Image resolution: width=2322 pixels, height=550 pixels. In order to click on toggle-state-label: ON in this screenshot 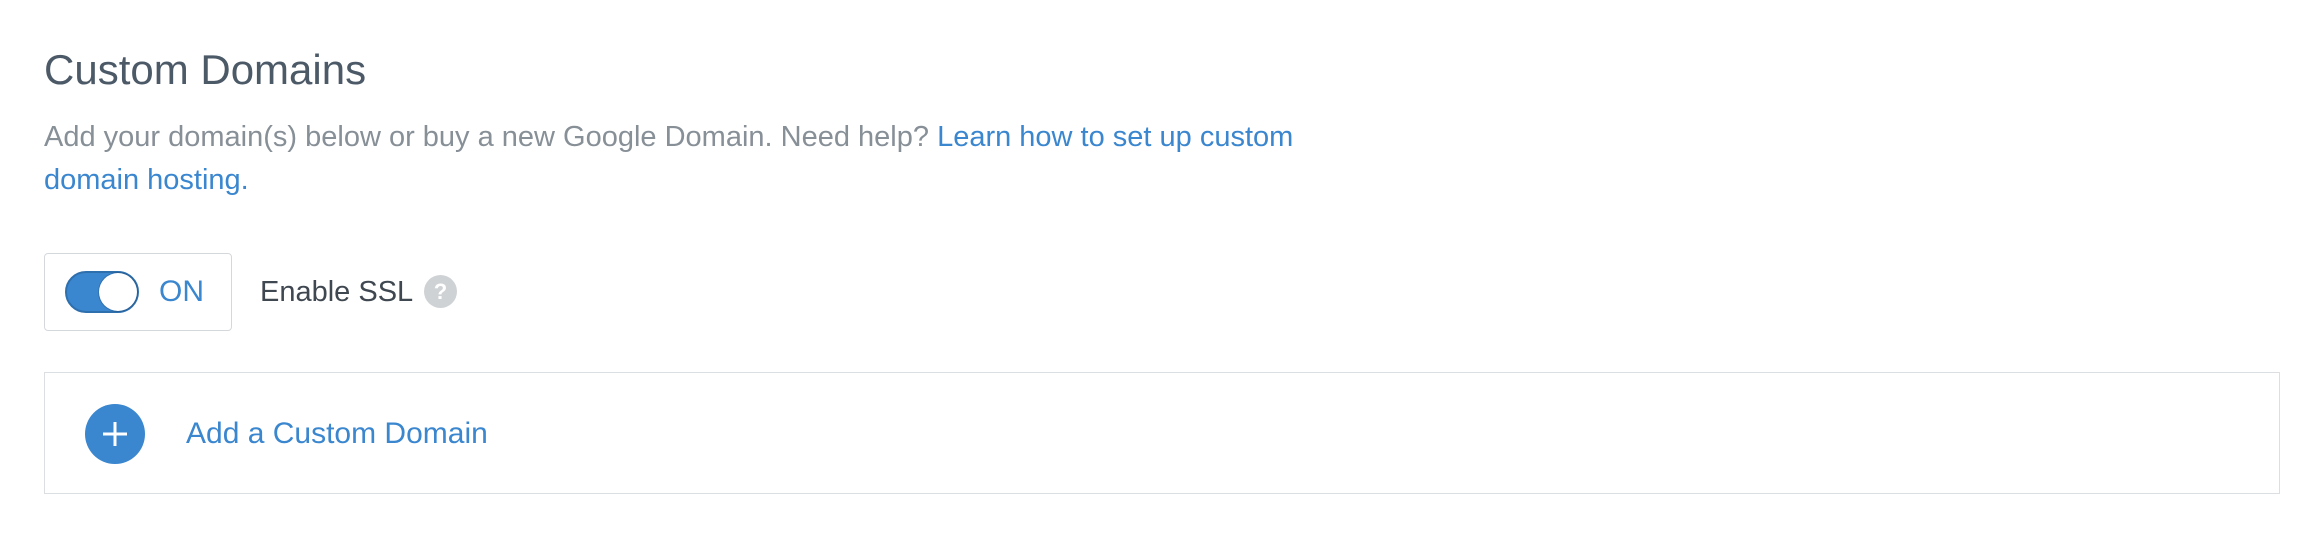, I will do `click(181, 291)`.